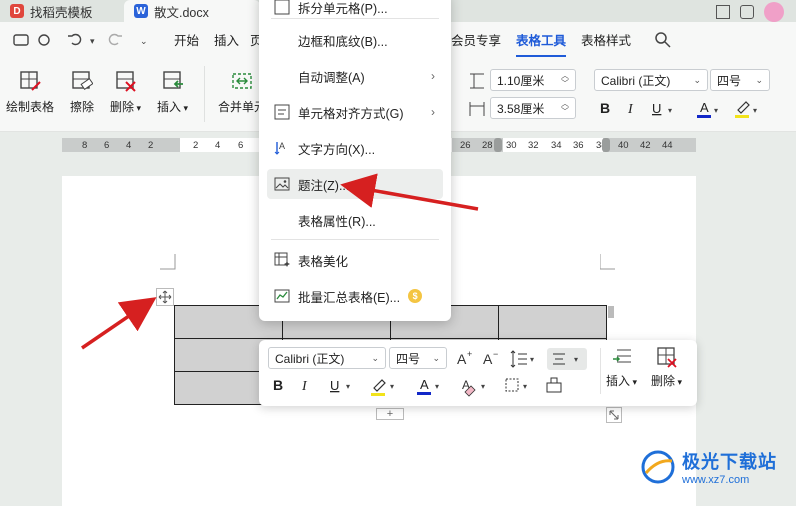 Image resolution: width=796 pixels, height=506 pixels. I want to click on menu-item-batch-summary: 批量汇总表格(E)... $, so click(355, 296).